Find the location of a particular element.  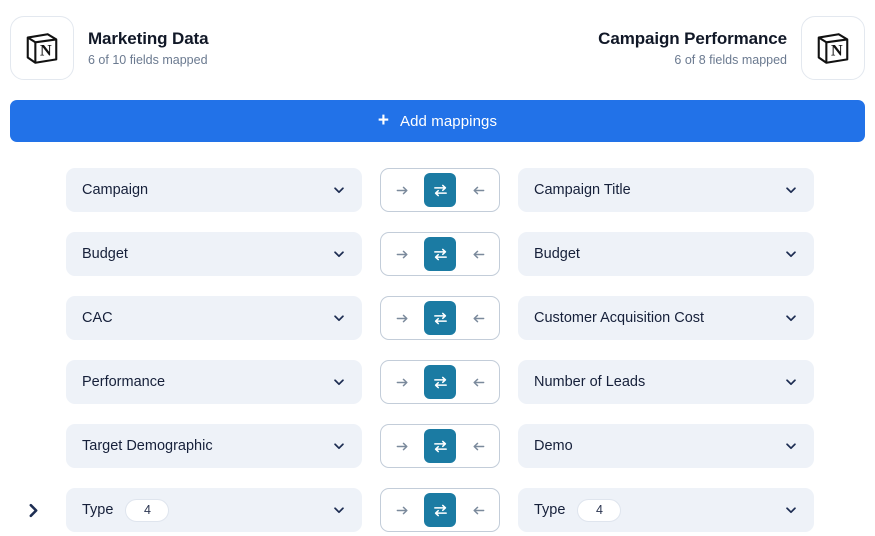

source-field-label: CAC is located at coordinates (97, 318).